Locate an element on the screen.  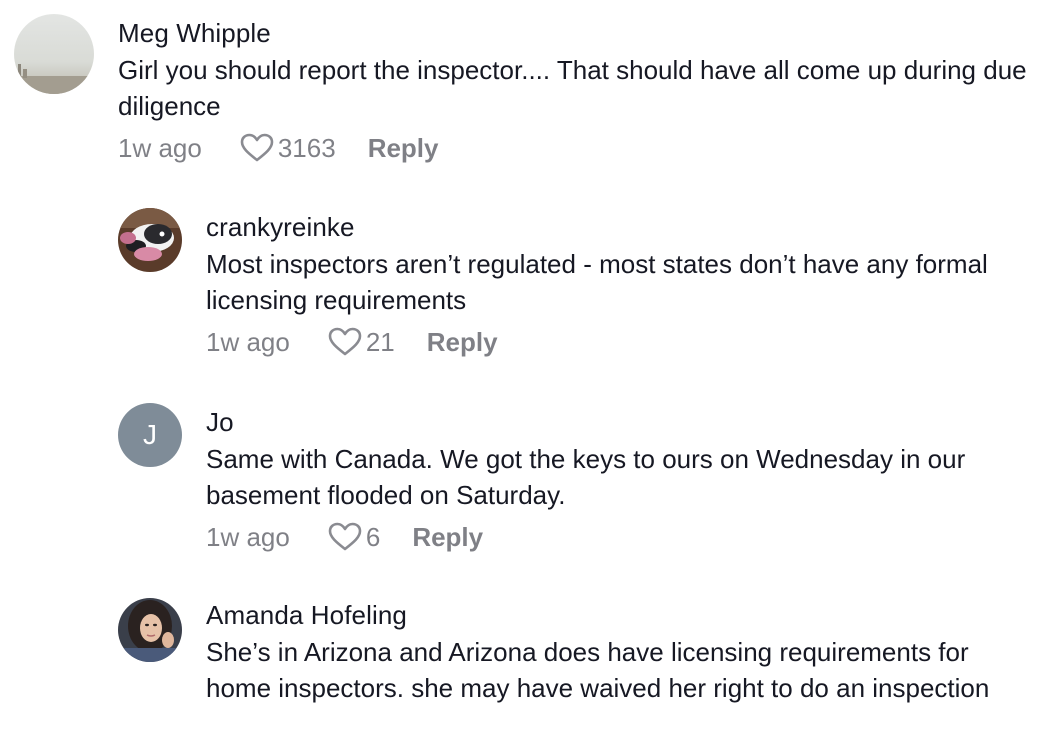
comment-author: crankyreinke is located at coordinates (620, 227).